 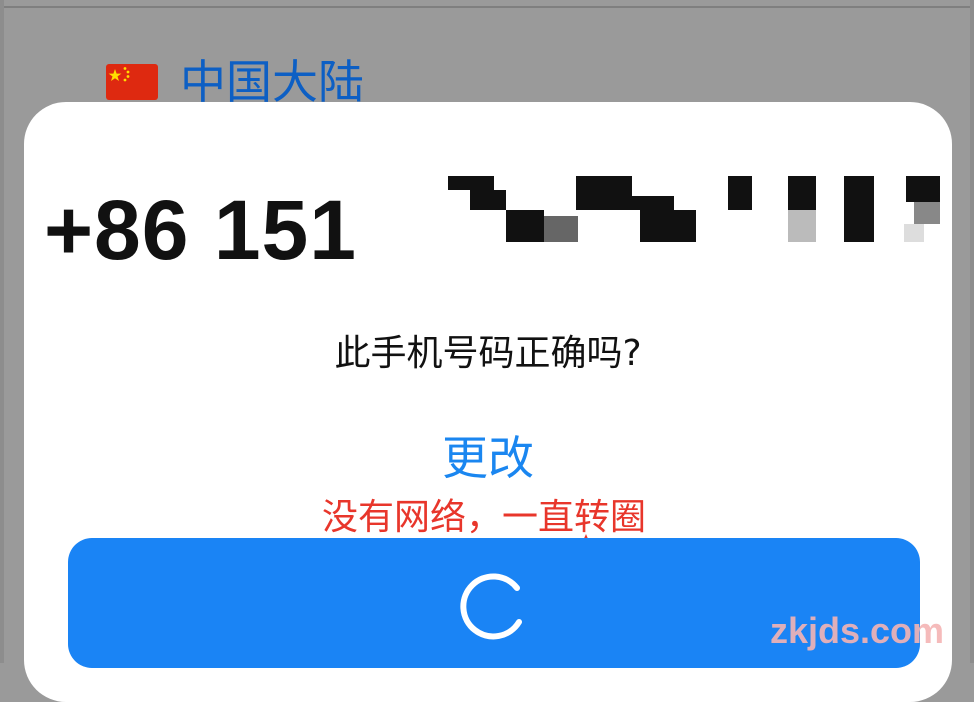 What do you see at coordinates (492, 228) in the screenshot?
I see `phone-number-row: +86 151` at bounding box center [492, 228].